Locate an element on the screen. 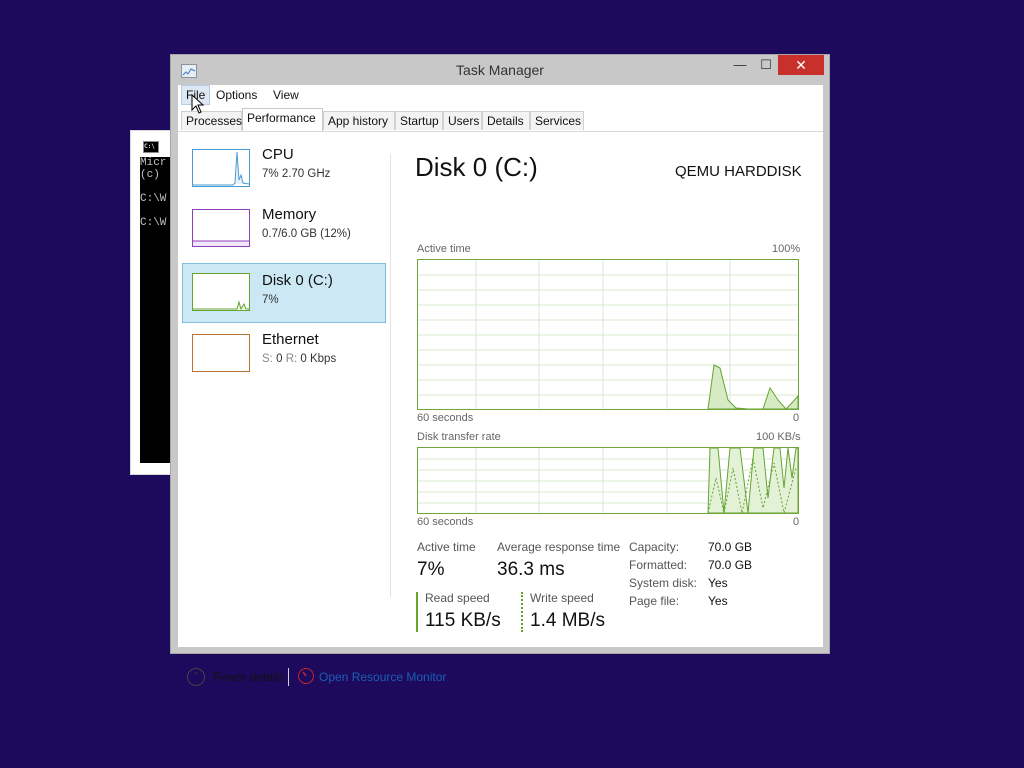  fewer-details-link: Fewer details is located at coordinates (248, 677).